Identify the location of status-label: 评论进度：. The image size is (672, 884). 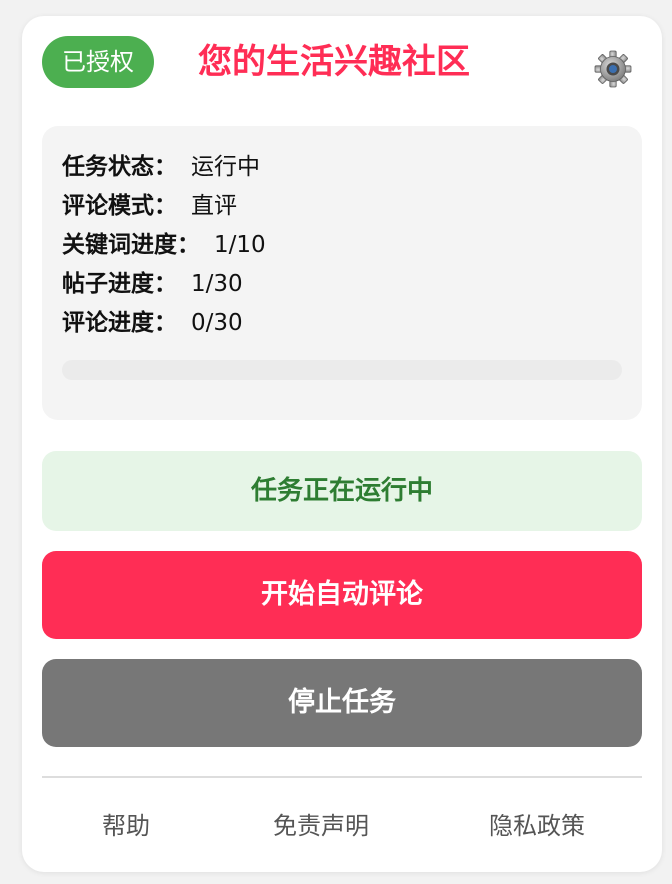
(119, 323).